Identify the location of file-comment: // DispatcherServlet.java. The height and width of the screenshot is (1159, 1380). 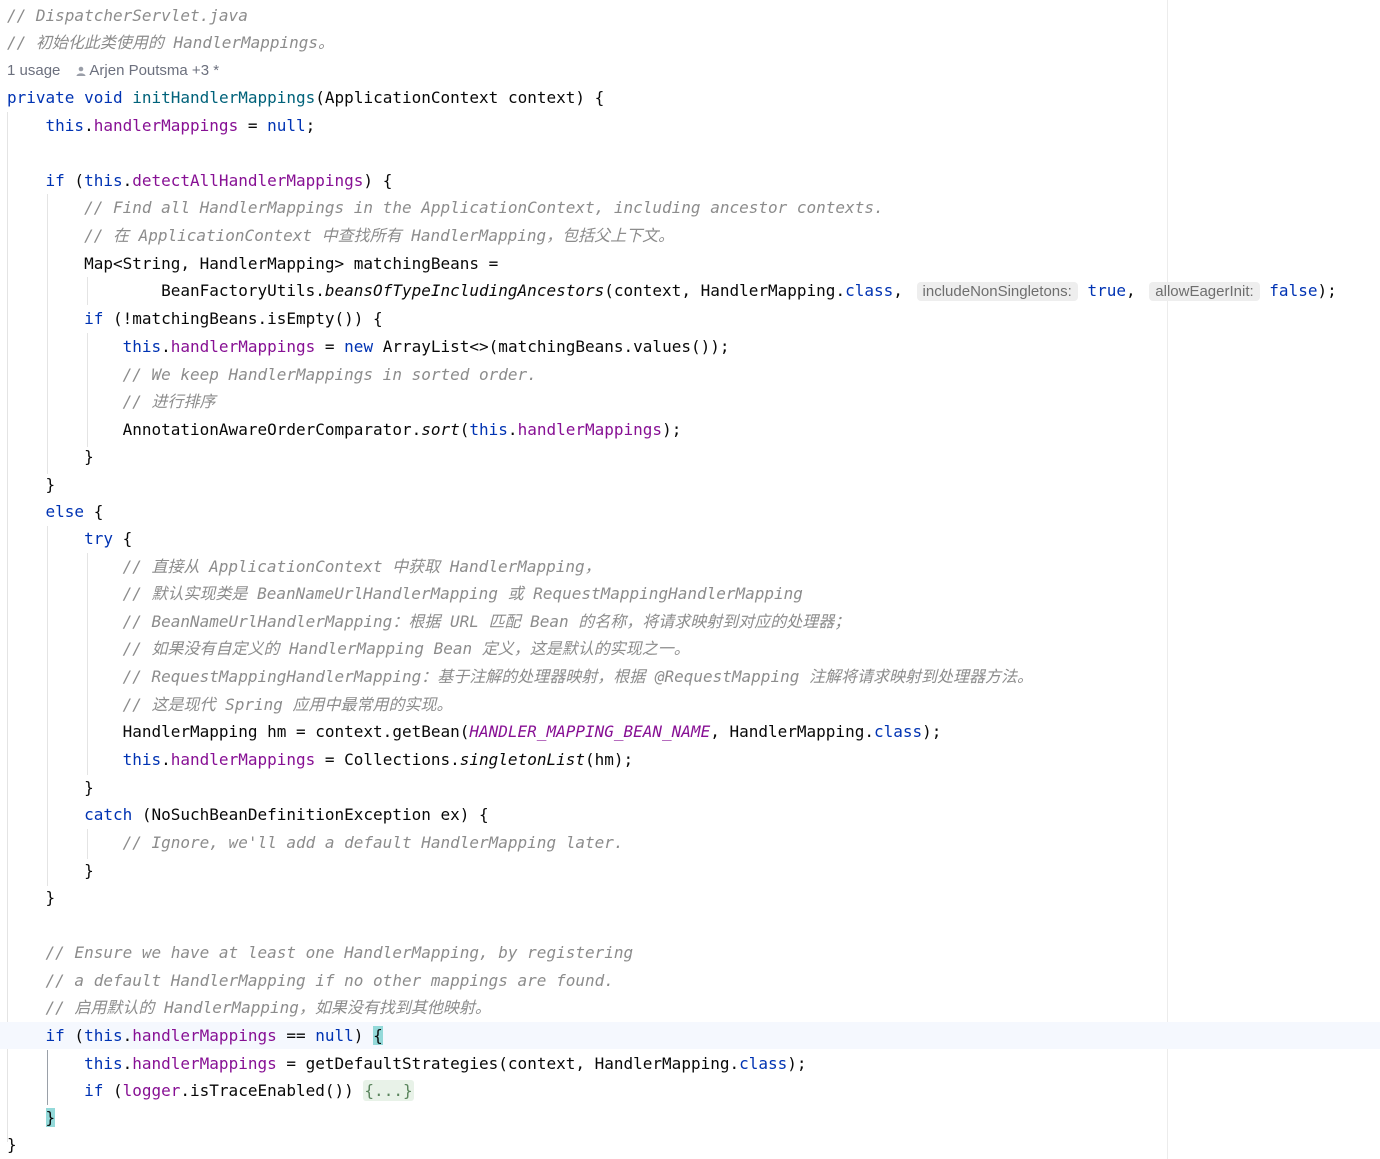
(127, 15).